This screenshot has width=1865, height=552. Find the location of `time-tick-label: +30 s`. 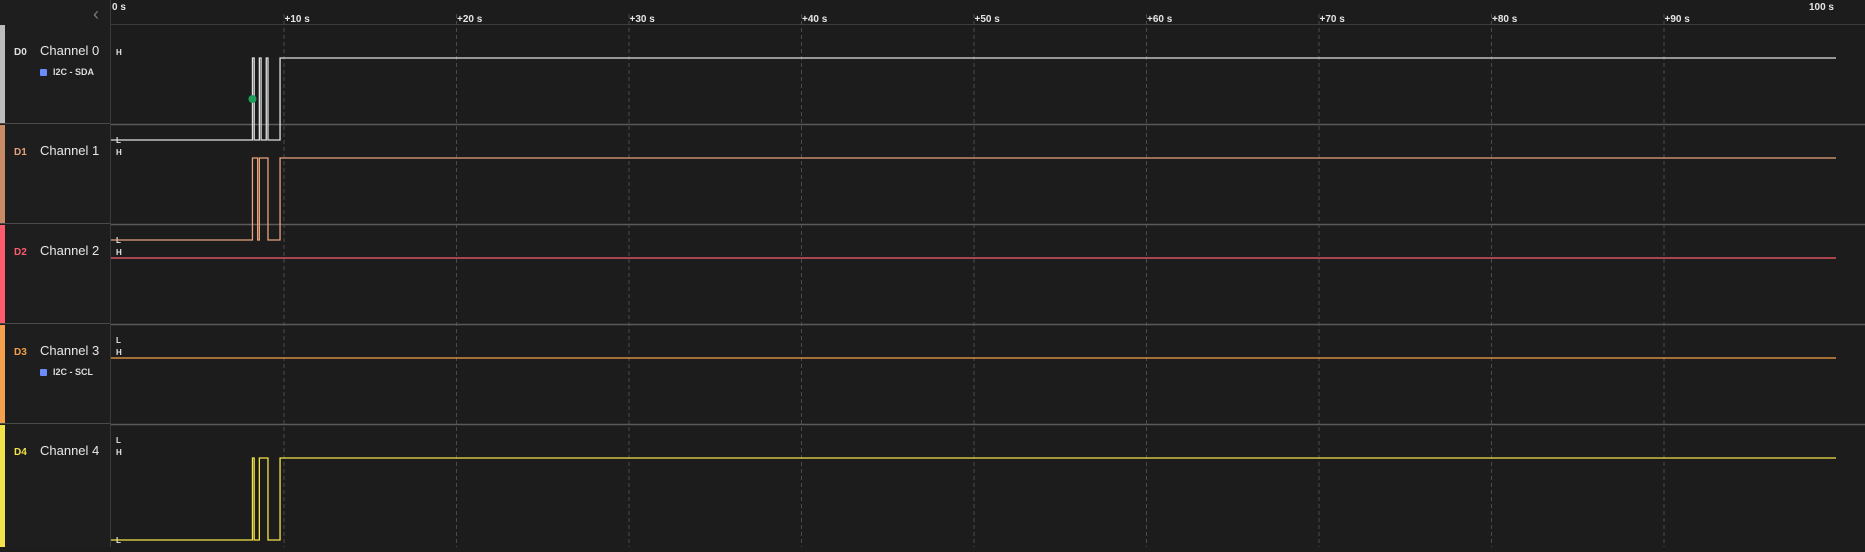

time-tick-label: +30 s is located at coordinates (643, 19).